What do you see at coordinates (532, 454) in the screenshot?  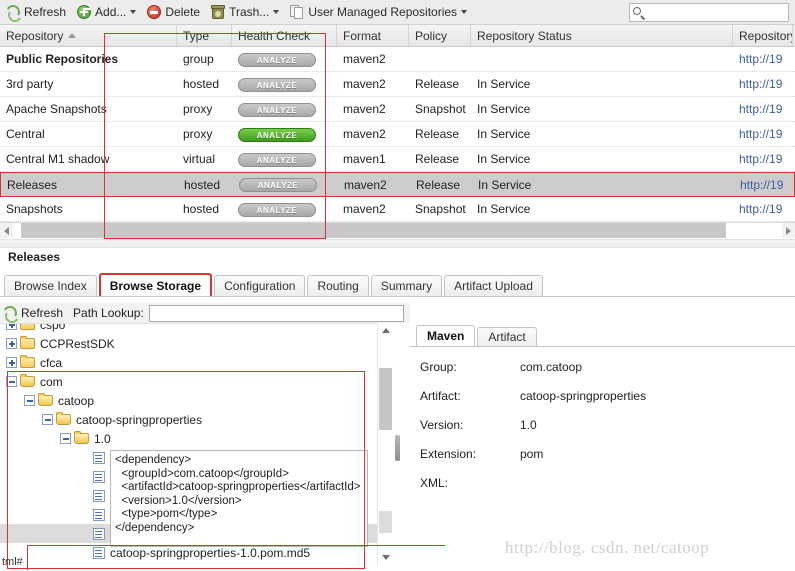 I see `detail-value-extension: pom` at bounding box center [532, 454].